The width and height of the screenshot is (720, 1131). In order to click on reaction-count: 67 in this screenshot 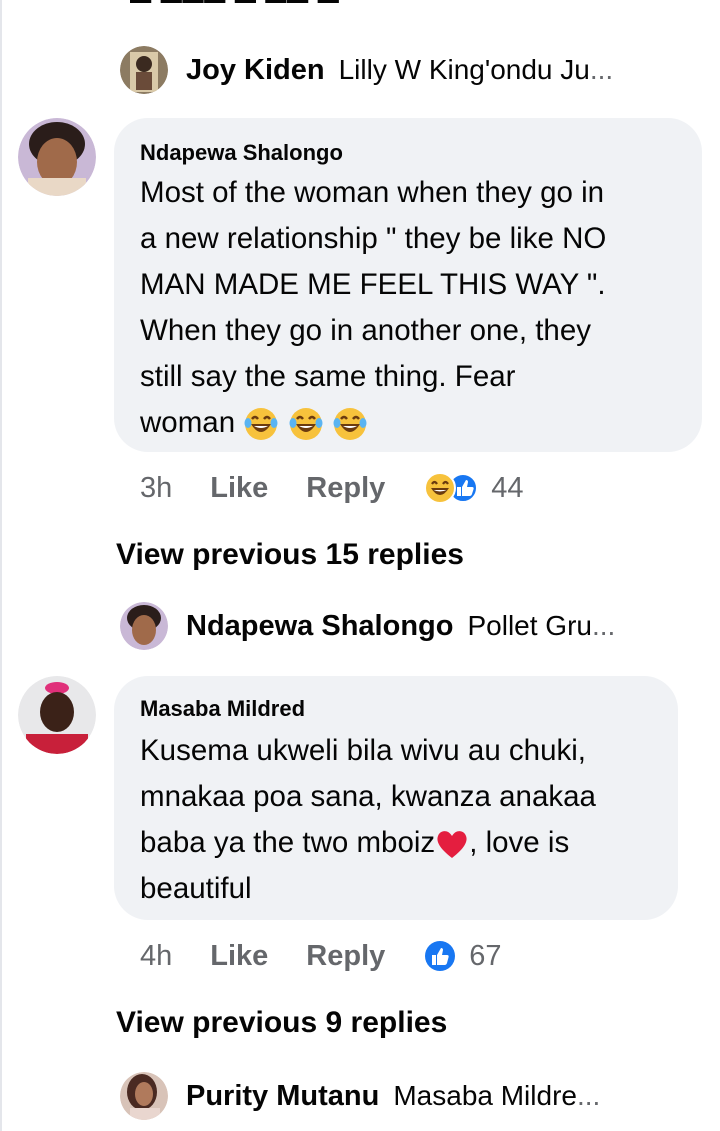, I will do `click(485, 955)`.